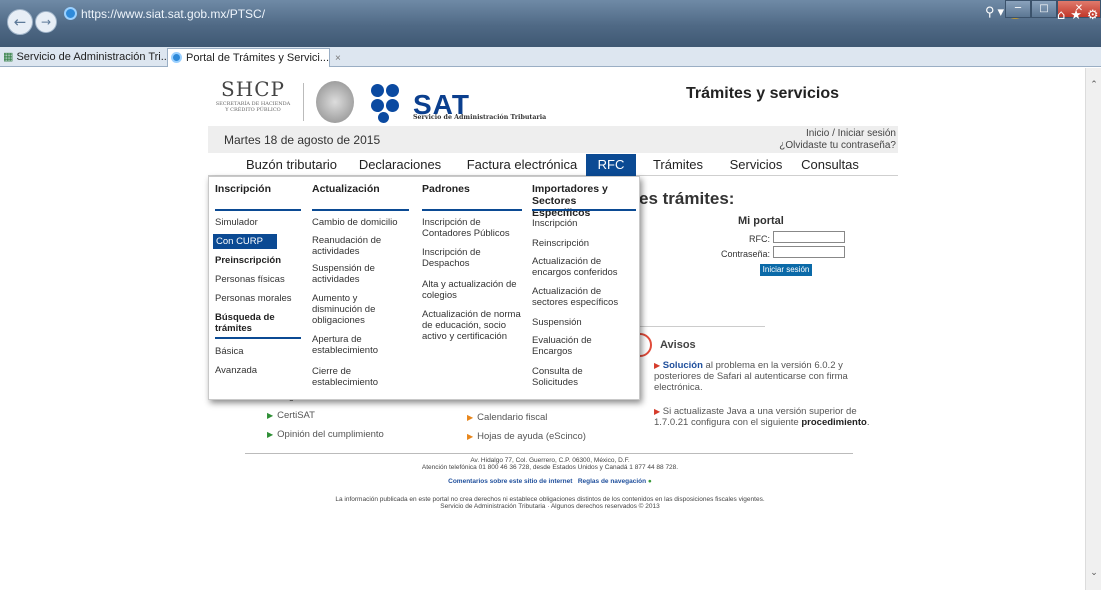 This screenshot has height=590, width=1101. What do you see at coordinates (270, 434) in the screenshot?
I see `green-arrow-icon: ▶` at bounding box center [270, 434].